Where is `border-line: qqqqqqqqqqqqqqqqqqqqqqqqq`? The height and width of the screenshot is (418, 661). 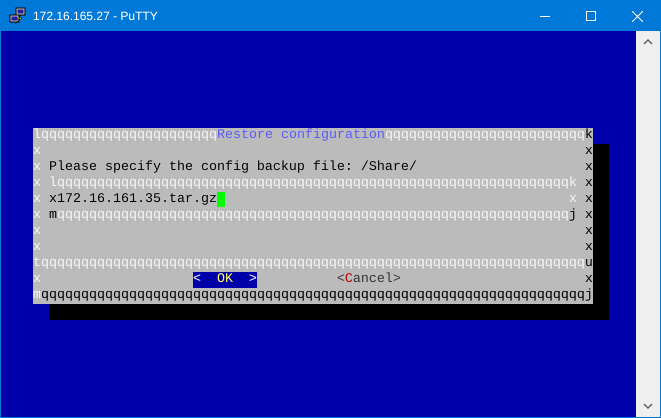
border-line: qqqqqqqqqqqqqqqqqqqqqqqqq is located at coordinates (484, 136).